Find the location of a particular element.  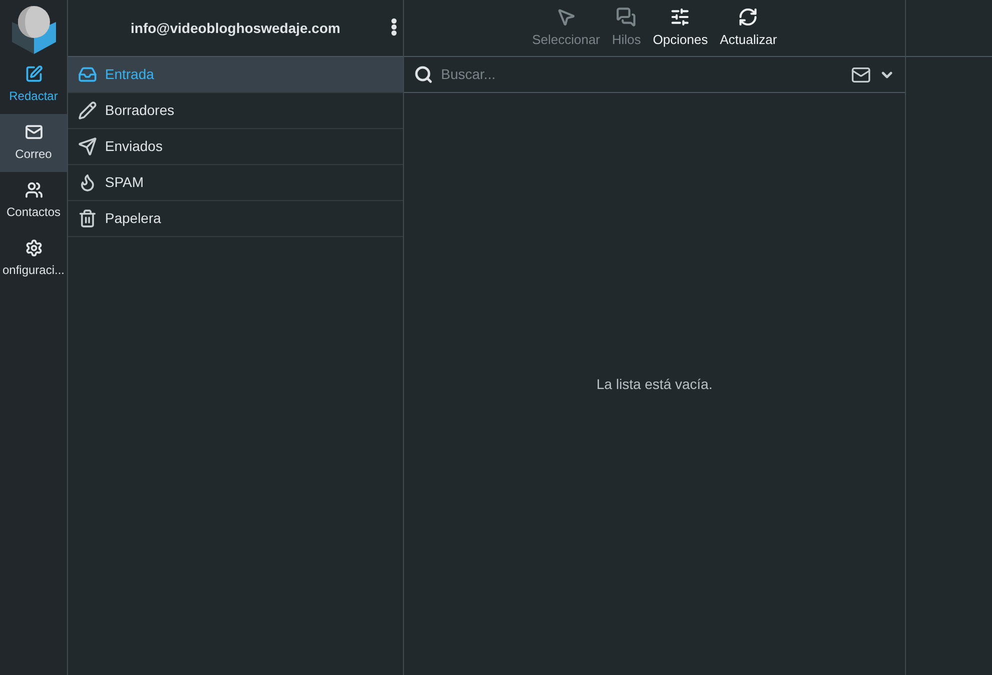

account-email: info@videobloghoswedaje.com is located at coordinates (235, 28).